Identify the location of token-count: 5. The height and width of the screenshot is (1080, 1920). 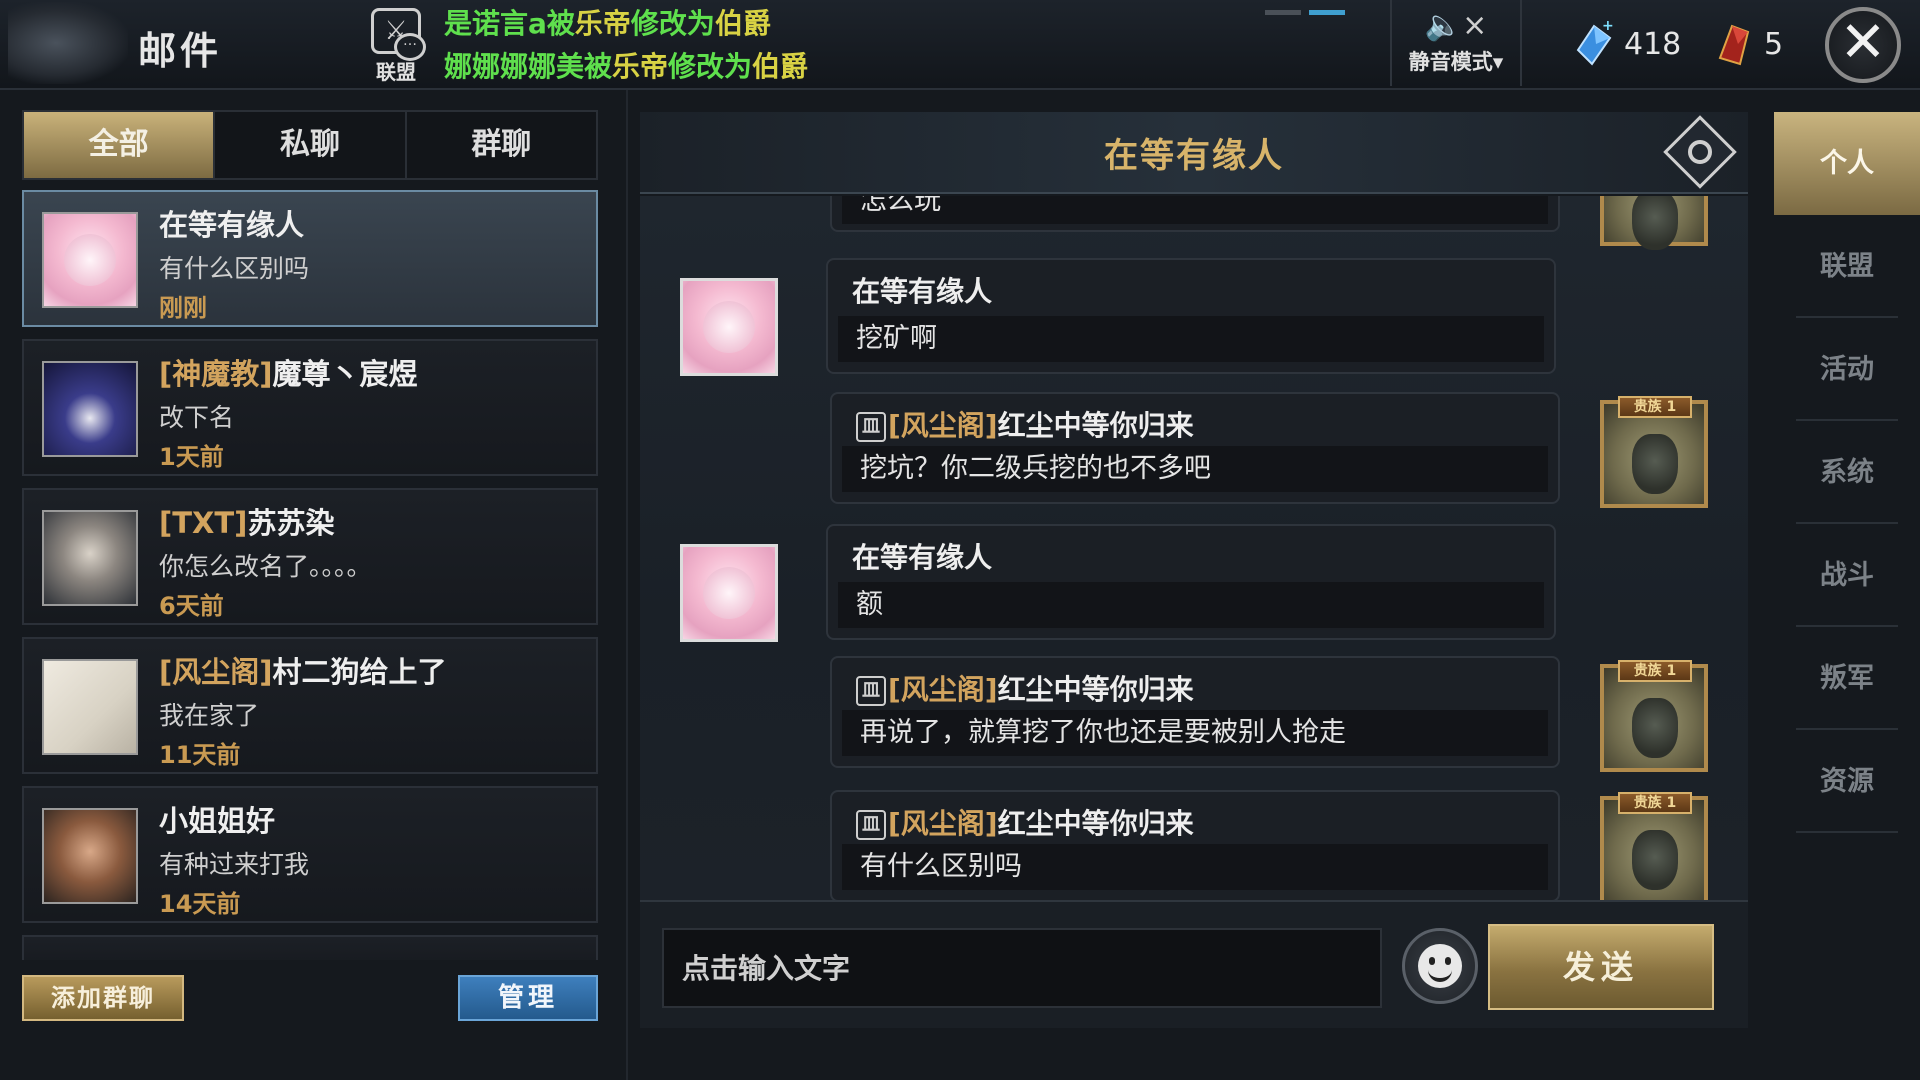
(1774, 44).